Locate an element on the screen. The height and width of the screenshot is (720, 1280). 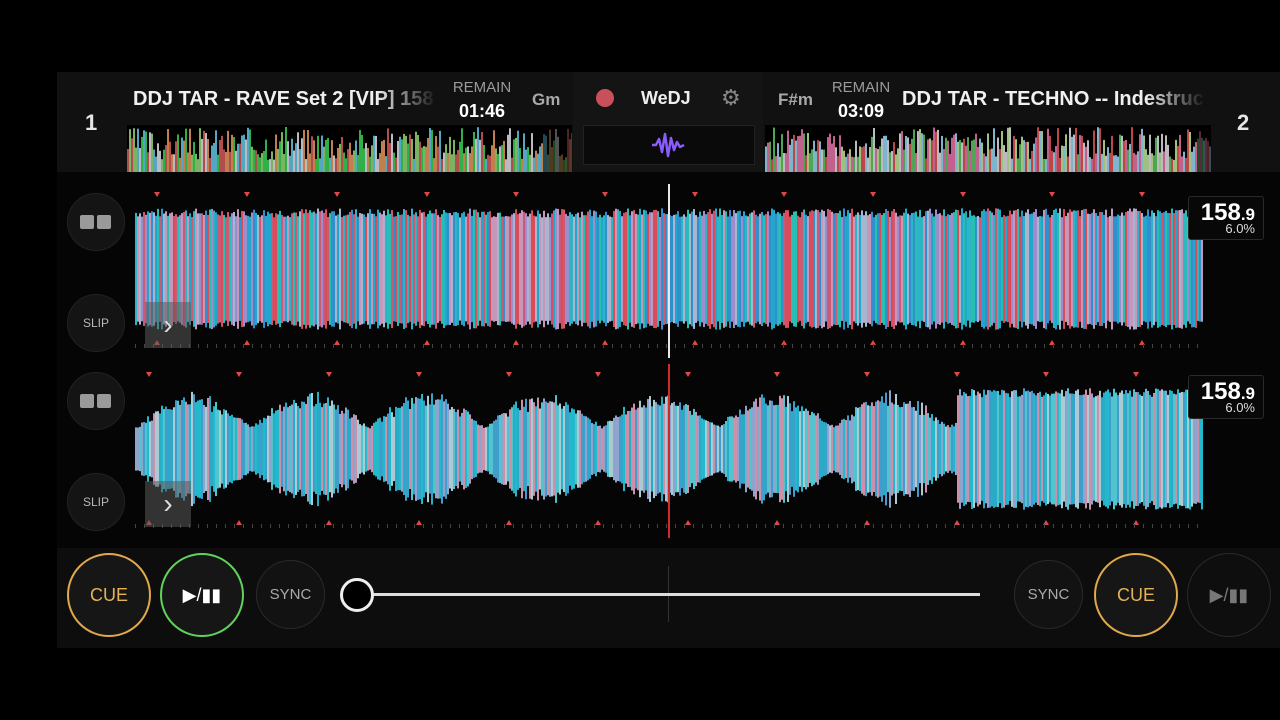
deck1-bpm-display: 158.9 6.0% is located at coordinates (1226, 218).